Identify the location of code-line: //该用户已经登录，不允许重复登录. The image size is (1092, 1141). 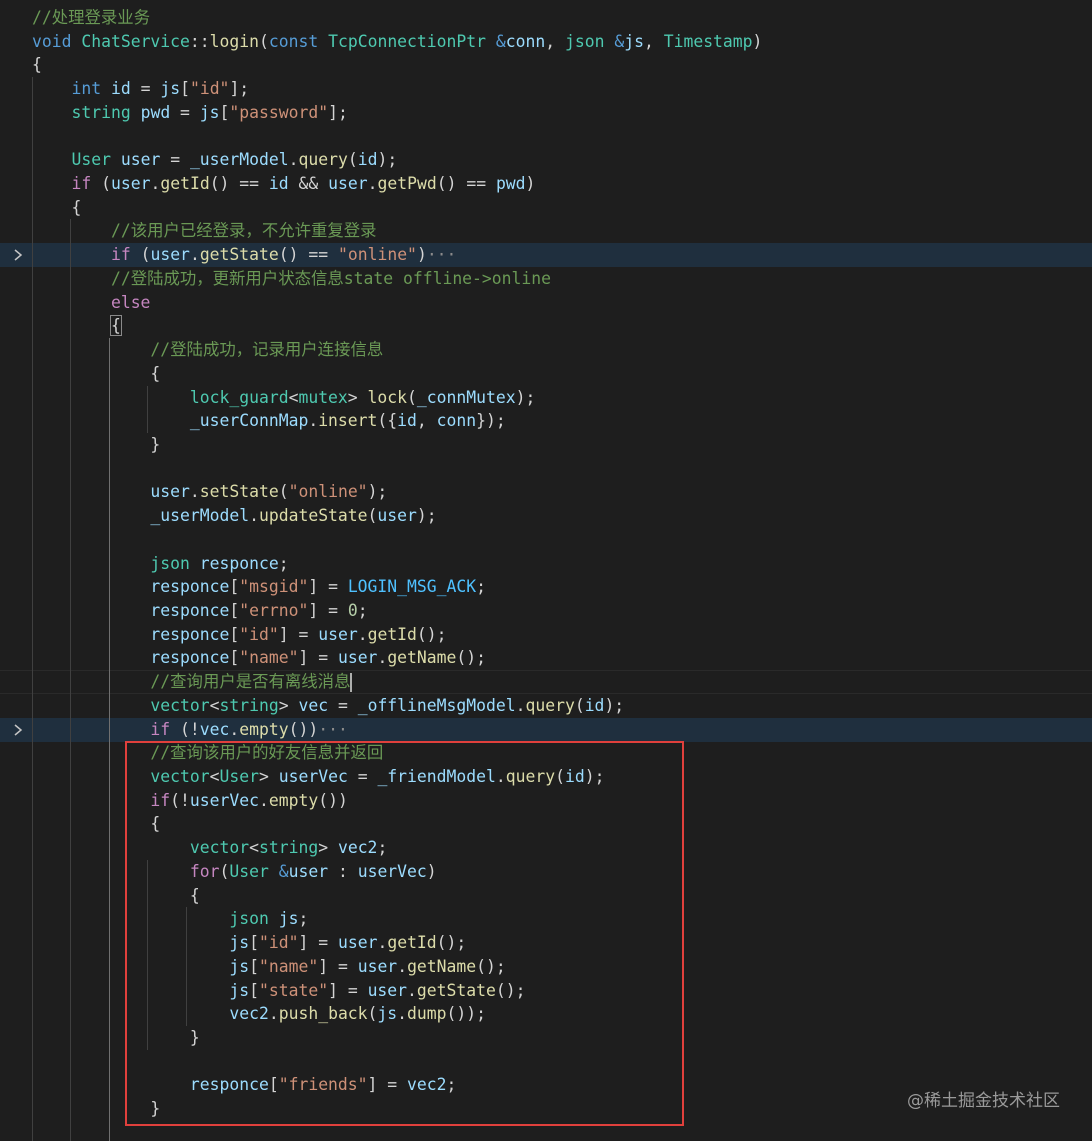
(546, 231).